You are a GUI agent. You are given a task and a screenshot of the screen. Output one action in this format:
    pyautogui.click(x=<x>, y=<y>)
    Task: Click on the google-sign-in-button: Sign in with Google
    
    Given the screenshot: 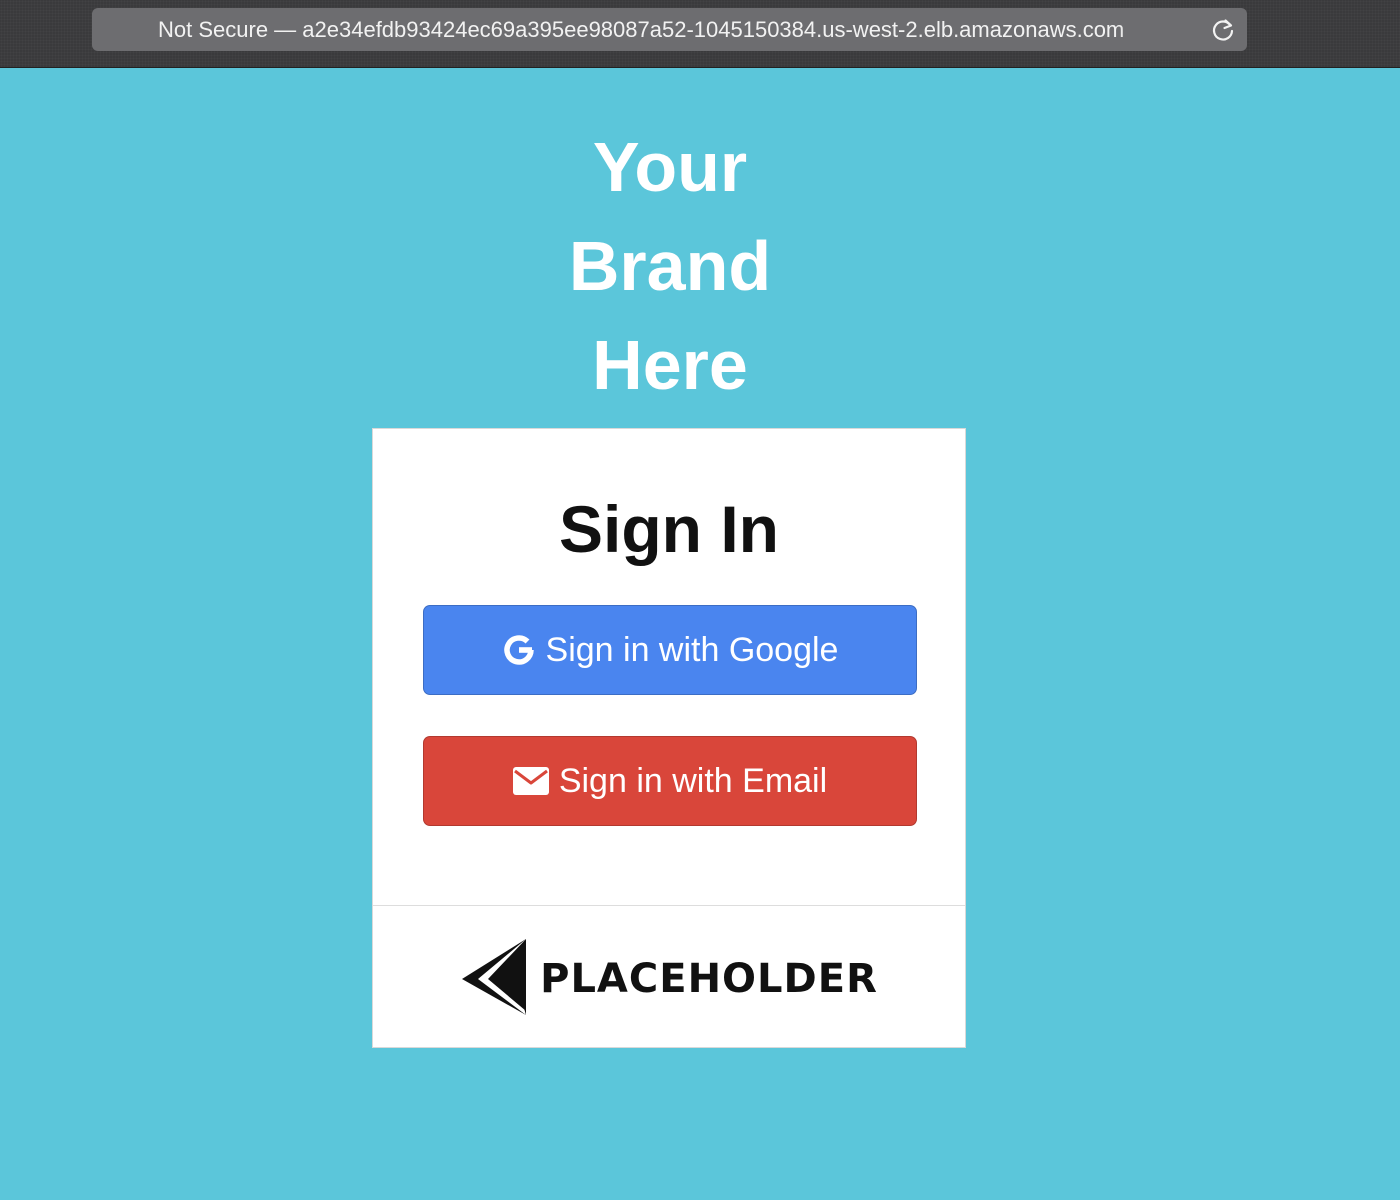 What is the action you would take?
    pyautogui.click(x=670, y=650)
    